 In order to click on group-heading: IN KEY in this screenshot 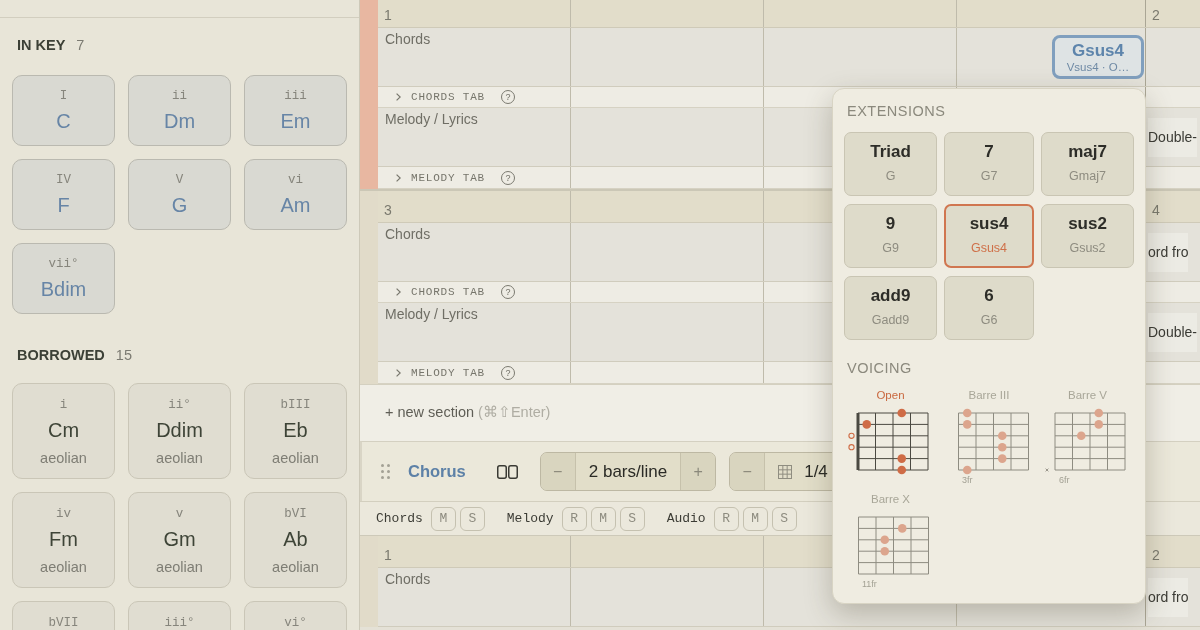, I will do `click(41, 45)`.